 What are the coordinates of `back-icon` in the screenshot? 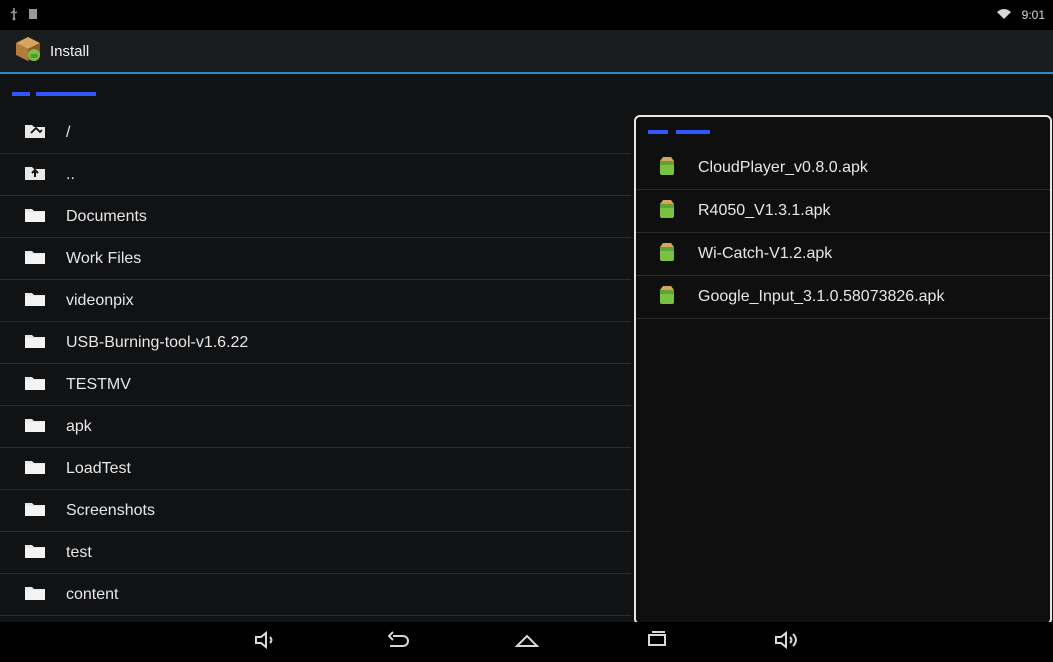 It's located at (397, 642).